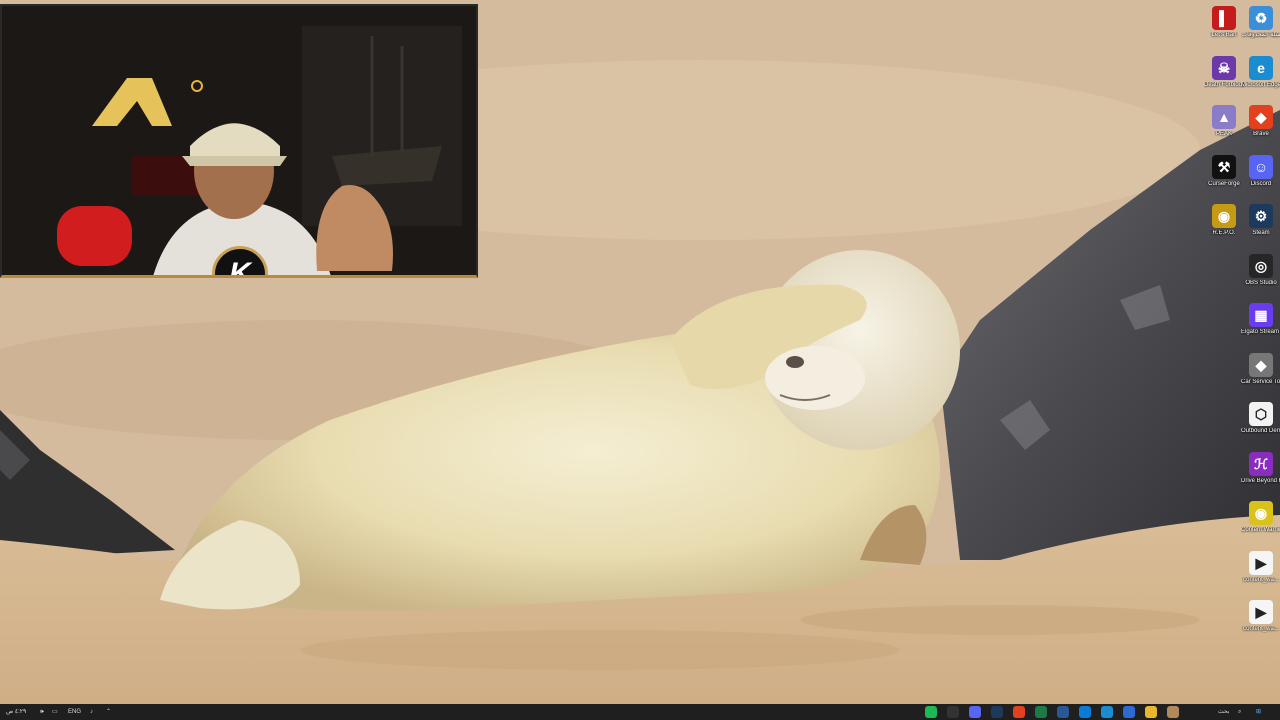  What do you see at coordinates (1224, 166) in the screenshot?
I see `curseforge-icon: ⚒` at bounding box center [1224, 166].